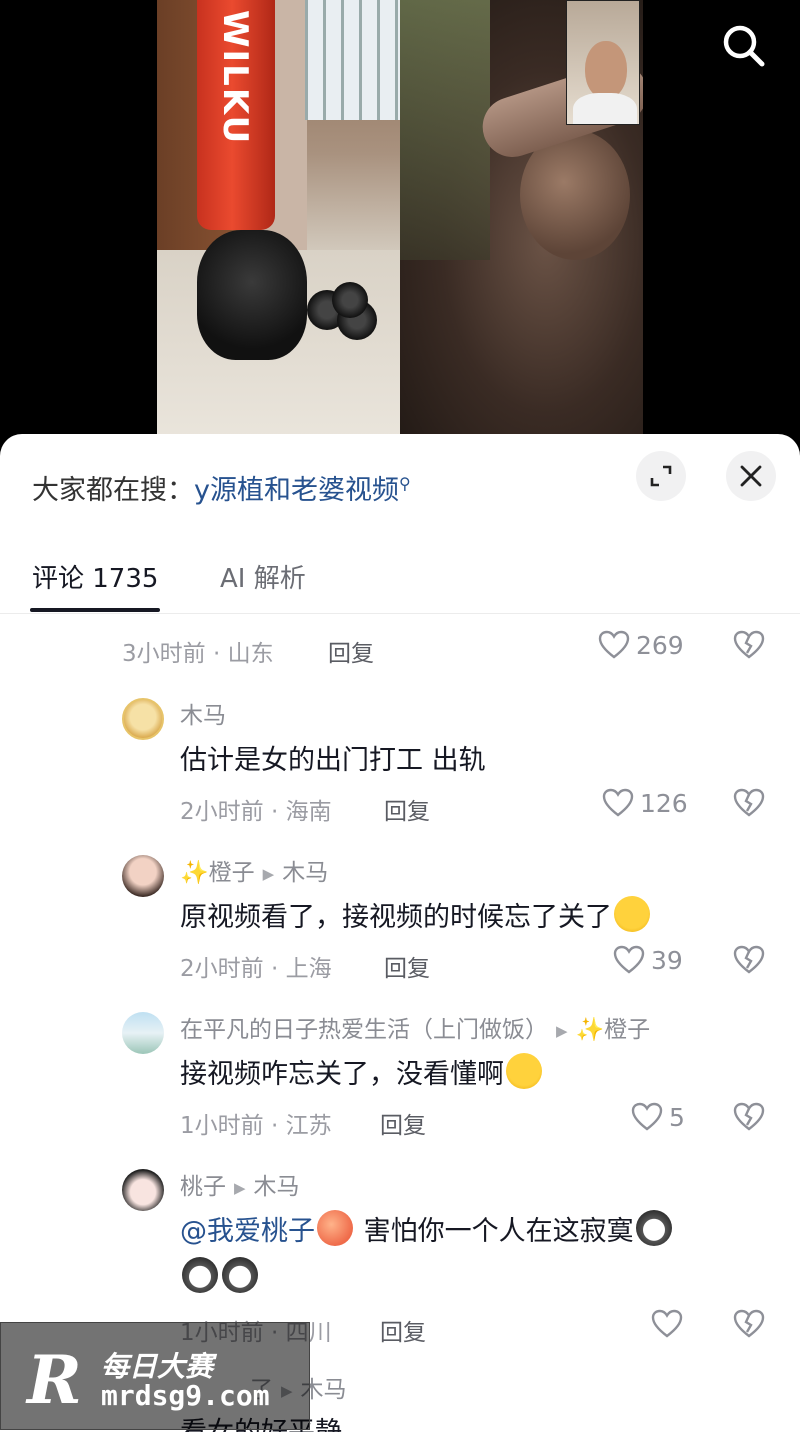 Image resolution: width=800 pixels, height=1432 pixels. I want to click on punching-bag: WILKU, so click(236, 115).